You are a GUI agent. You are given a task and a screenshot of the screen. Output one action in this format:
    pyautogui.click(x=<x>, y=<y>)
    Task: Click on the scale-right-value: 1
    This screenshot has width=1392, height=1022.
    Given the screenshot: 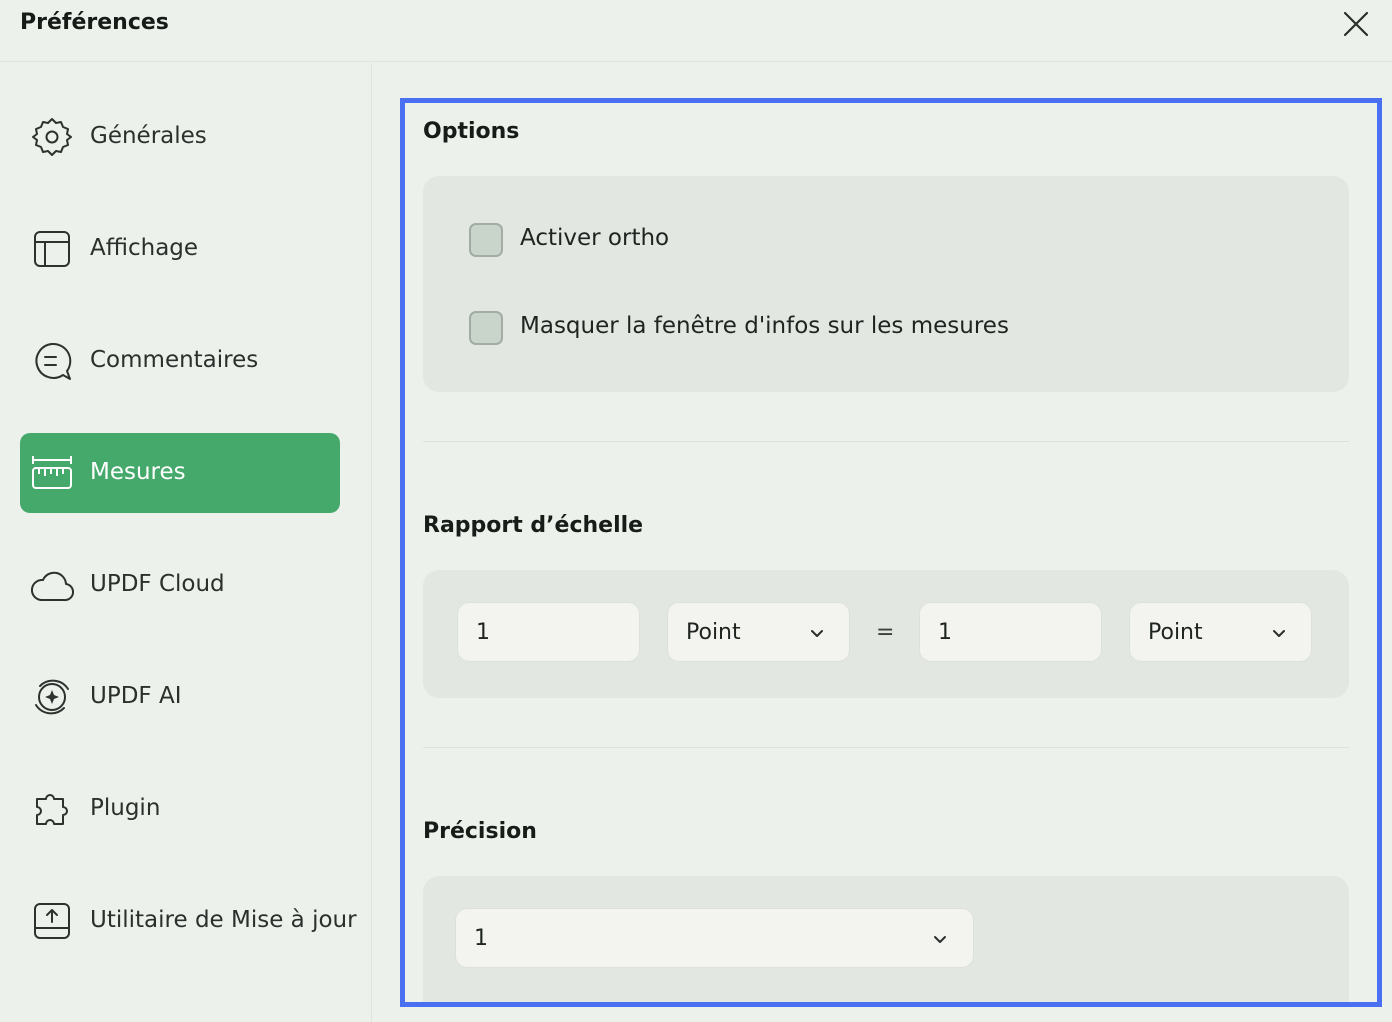 What is the action you would take?
    pyautogui.click(x=945, y=632)
    